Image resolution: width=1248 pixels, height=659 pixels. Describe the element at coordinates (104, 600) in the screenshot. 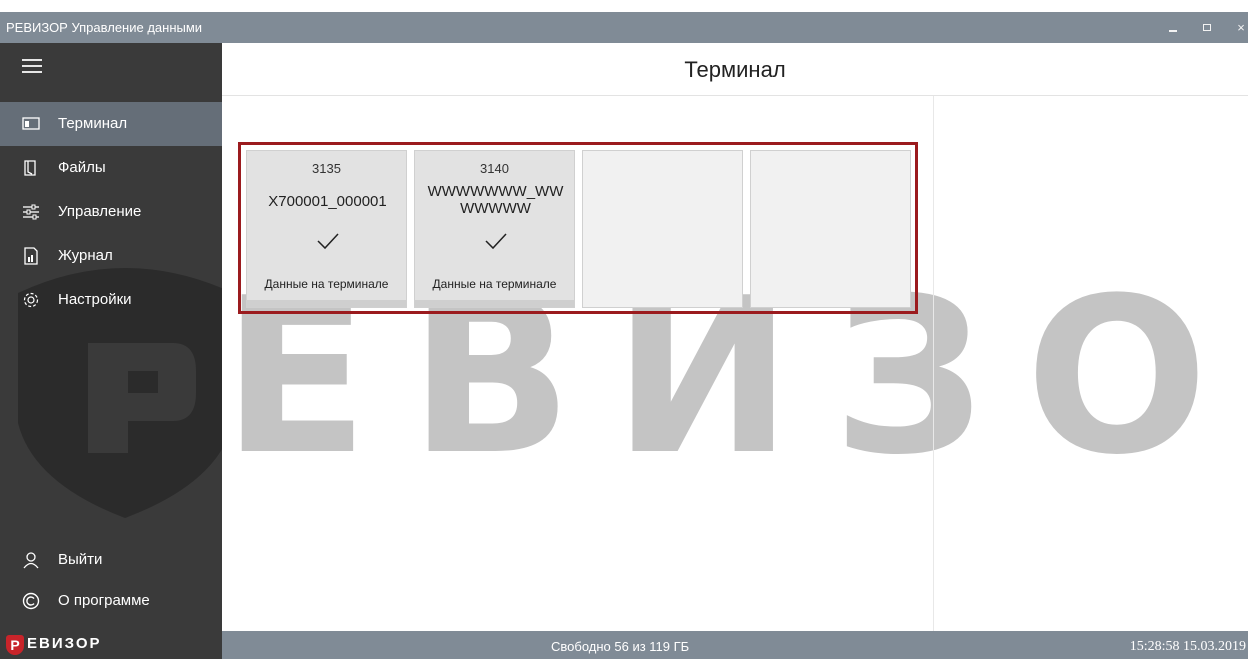

I see `sidebar-item-label: О программе` at that location.